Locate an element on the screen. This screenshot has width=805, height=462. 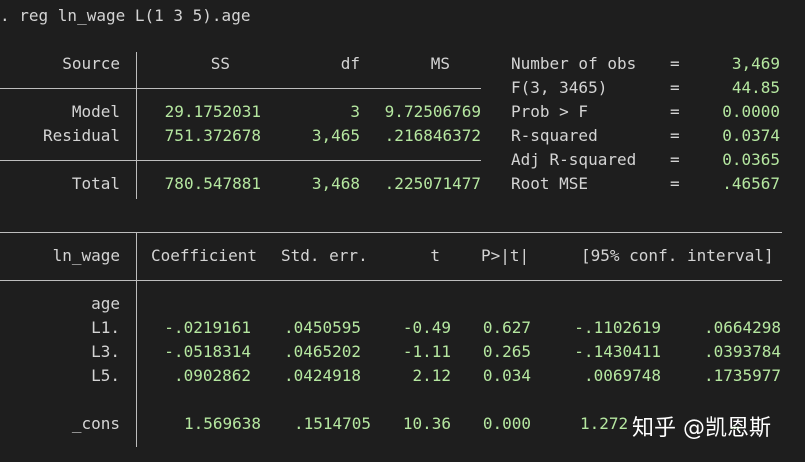
coef-row-p: 0.265 is located at coordinates (506, 351).